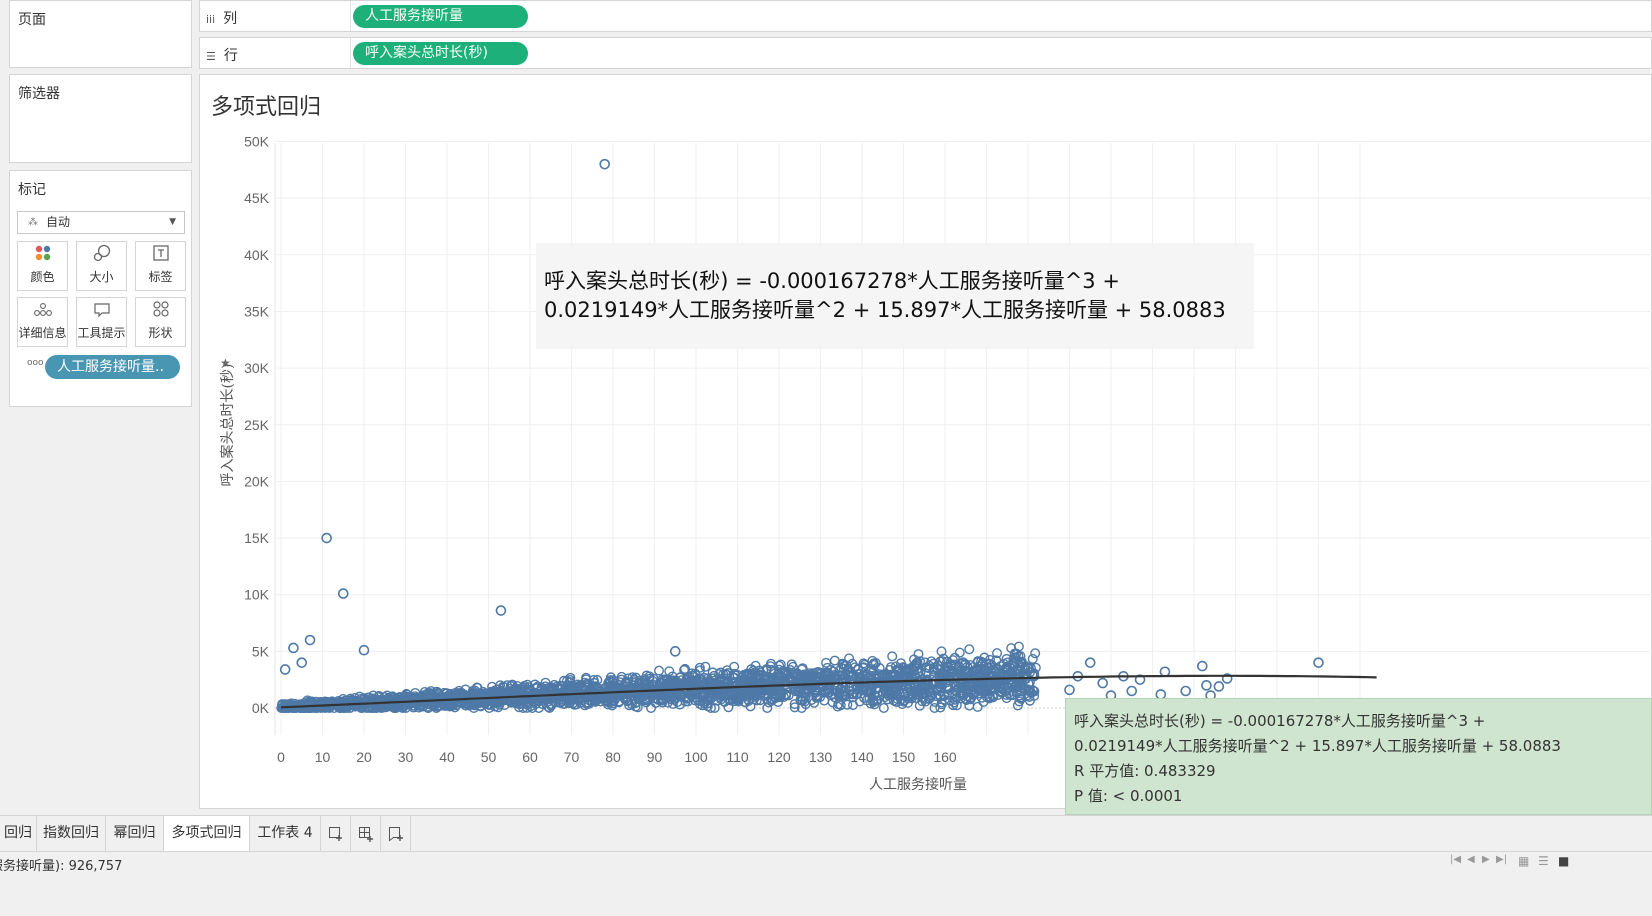 The height and width of the screenshot is (916, 1652). I want to click on x-tick-label: 10, so click(323, 757).